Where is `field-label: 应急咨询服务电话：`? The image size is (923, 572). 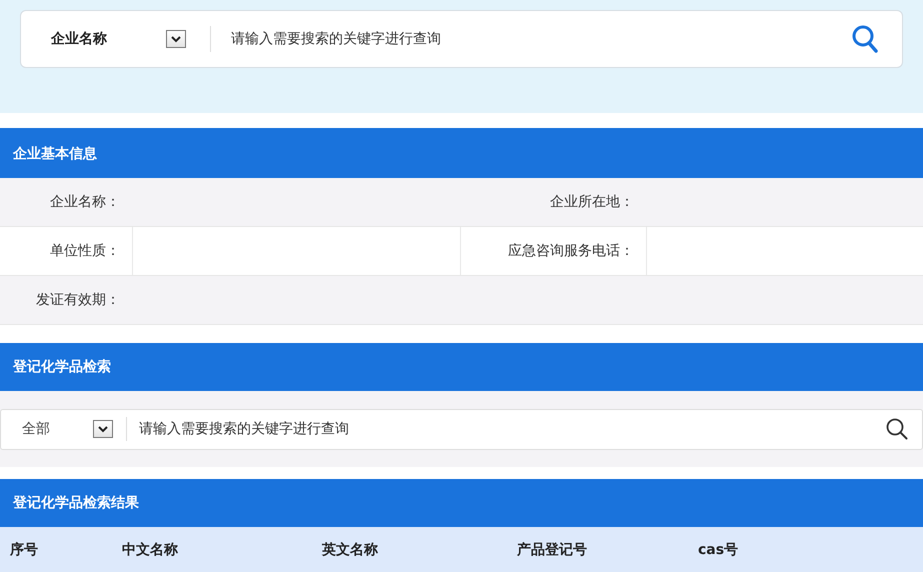 field-label: 应急咨询服务电话： is located at coordinates (571, 251).